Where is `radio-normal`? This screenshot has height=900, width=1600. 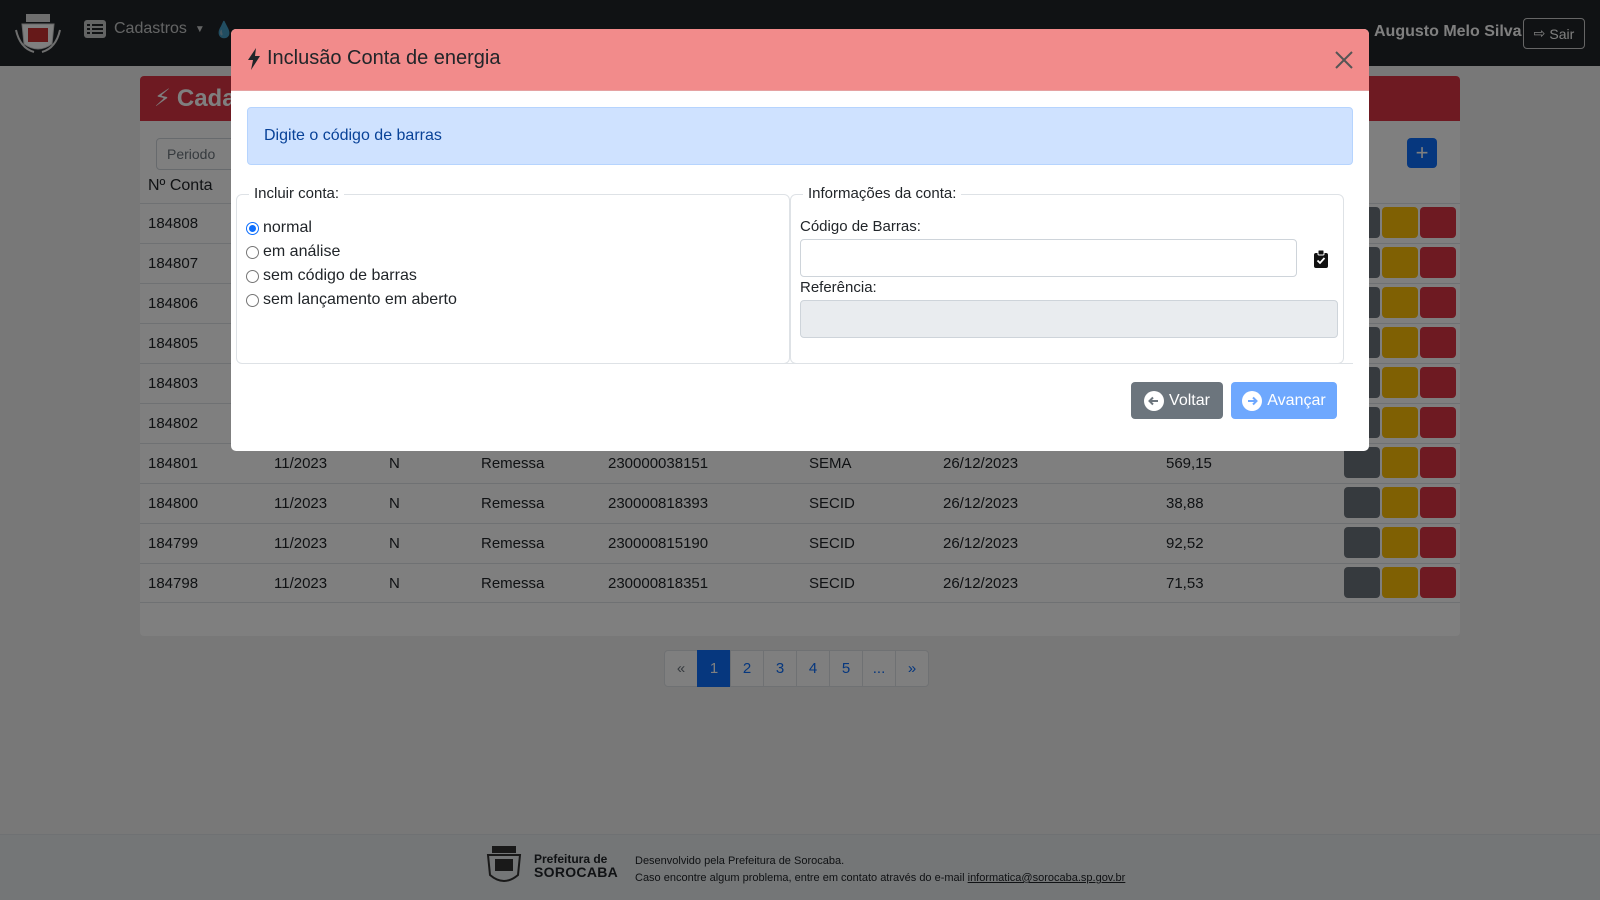 radio-normal is located at coordinates (252, 228).